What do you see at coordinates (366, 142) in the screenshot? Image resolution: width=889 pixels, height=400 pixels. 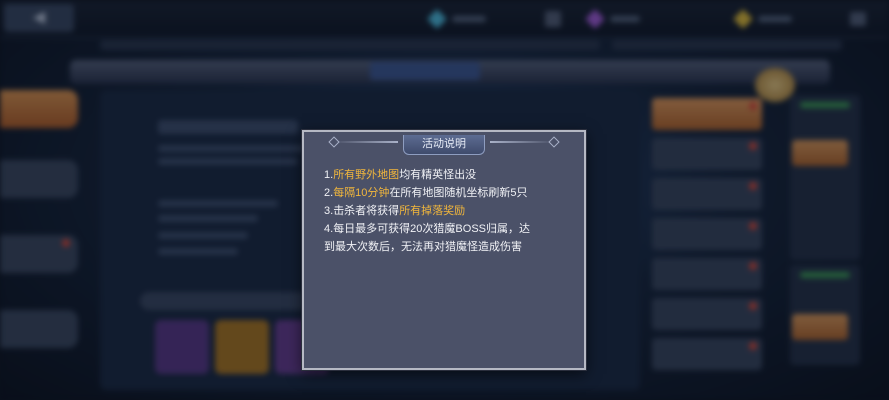 I see `title-ornament-left` at bounding box center [366, 142].